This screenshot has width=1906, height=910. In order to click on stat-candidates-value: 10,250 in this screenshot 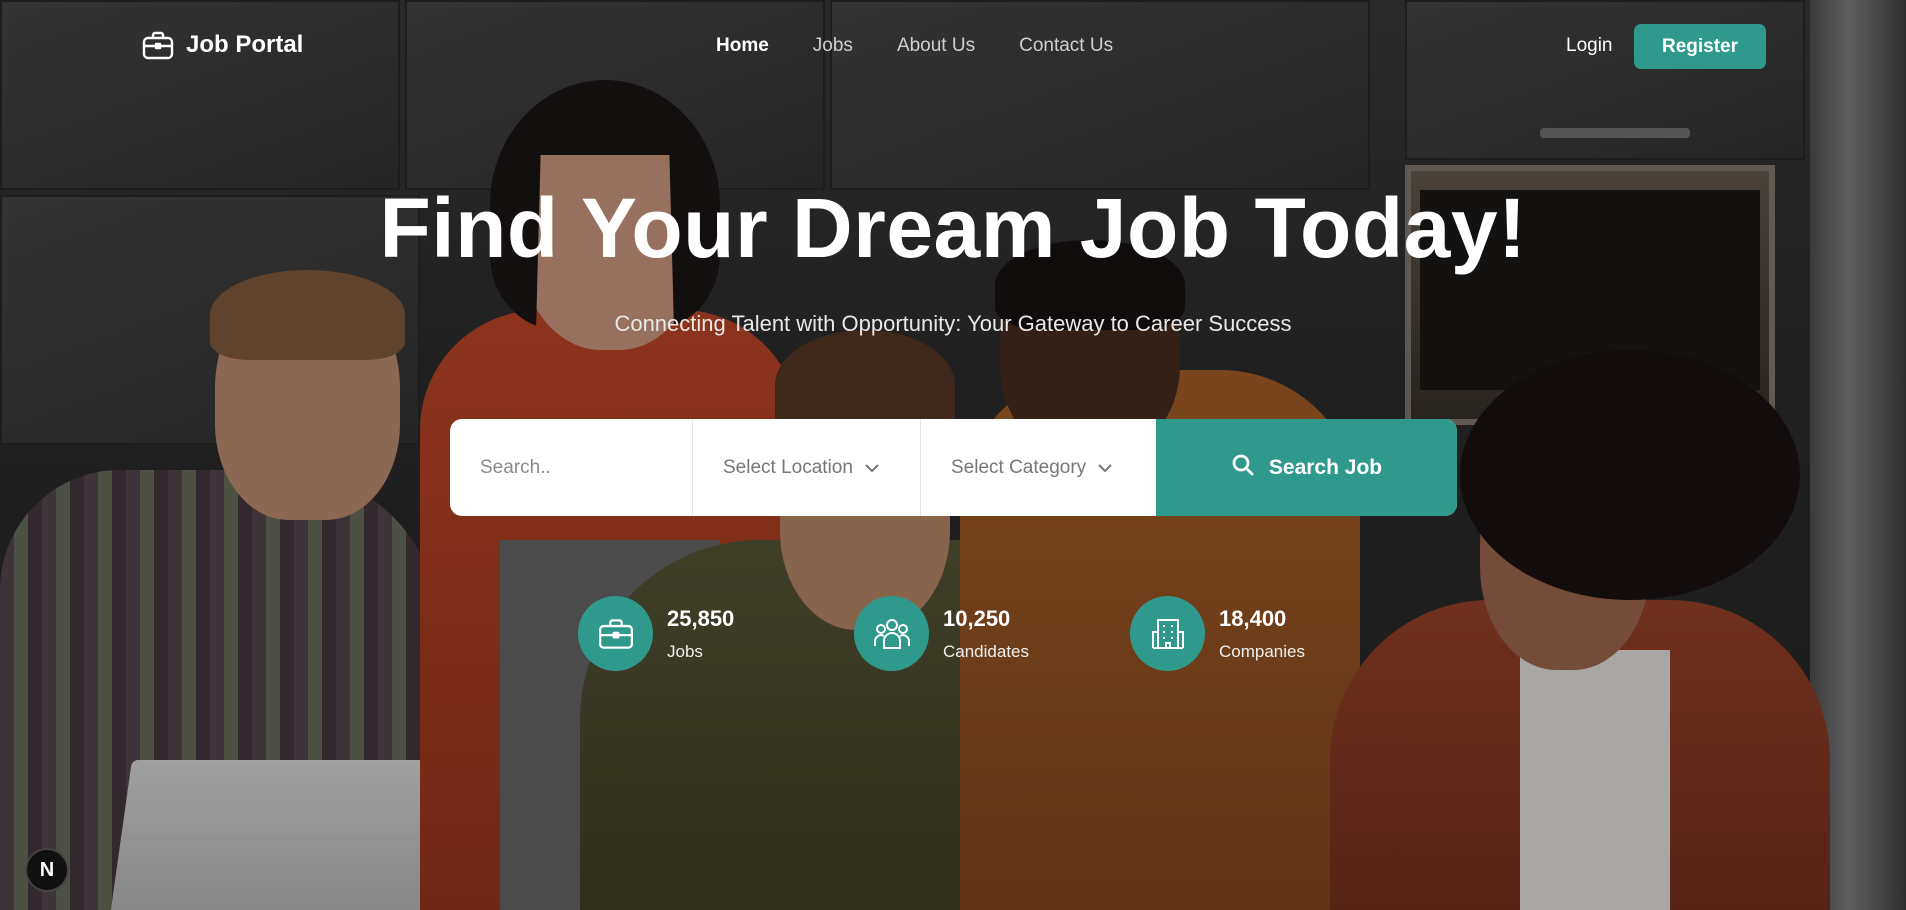, I will do `click(977, 618)`.